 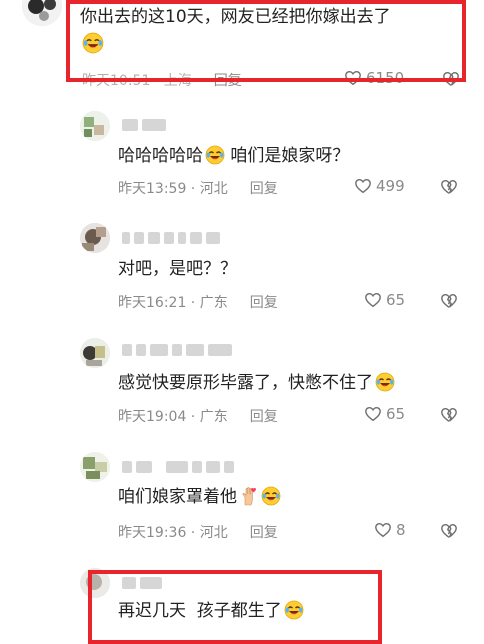 I want to click on like-count: 6150, so click(x=385, y=78).